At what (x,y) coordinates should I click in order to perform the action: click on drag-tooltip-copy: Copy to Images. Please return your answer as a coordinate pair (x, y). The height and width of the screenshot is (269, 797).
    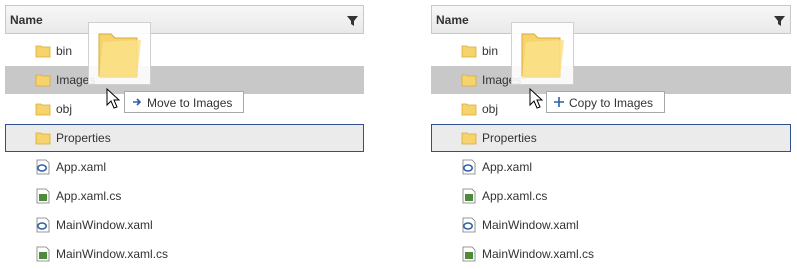
    Looking at the image, I should click on (605, 102).